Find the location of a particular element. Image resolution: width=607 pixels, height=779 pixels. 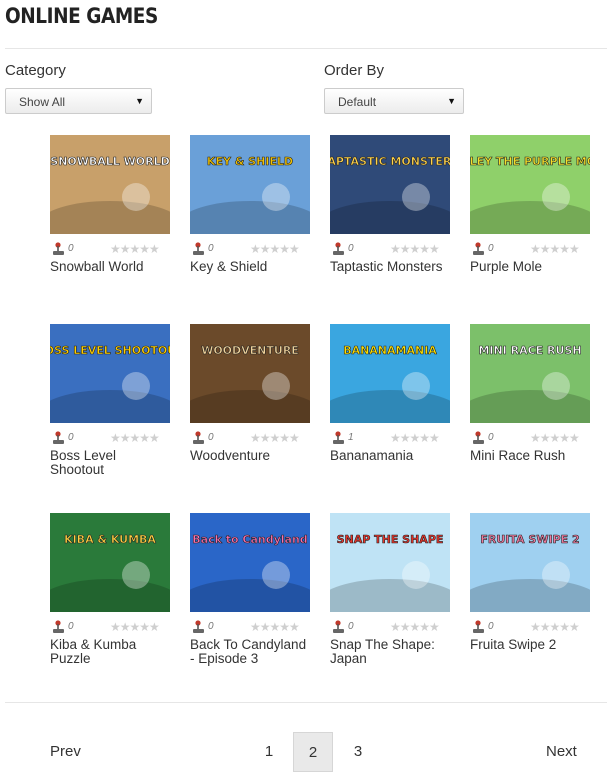

game-card: KIBA & KUMBA 0 ★★★★★ Kiba & Kumba Puzzle is located at coordinates (110, 589).